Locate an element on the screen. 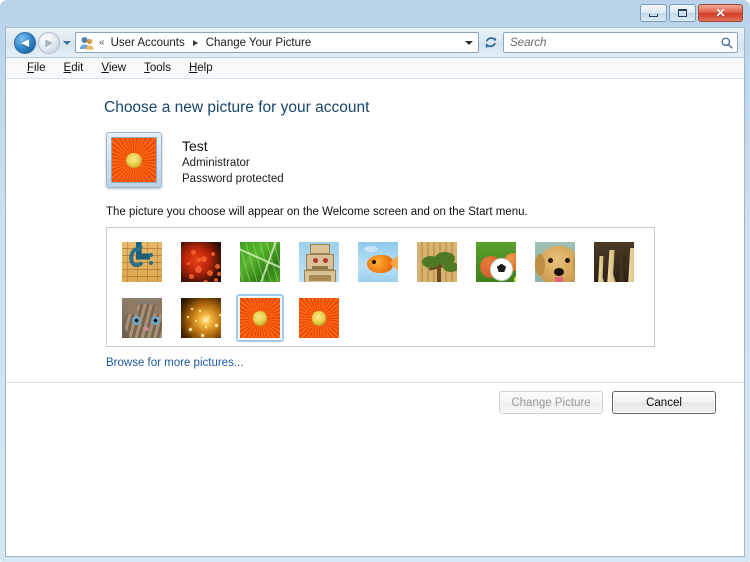 This screenshot has width=750, height=562. picture-tile-green-leaf is located at coordinates (260, 262).